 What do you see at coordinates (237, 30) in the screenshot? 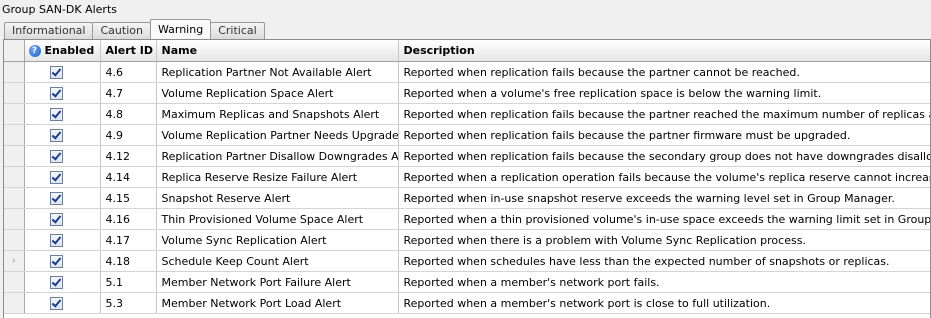
I see `tab-critical: Critical` at bounding box center [237, 30].